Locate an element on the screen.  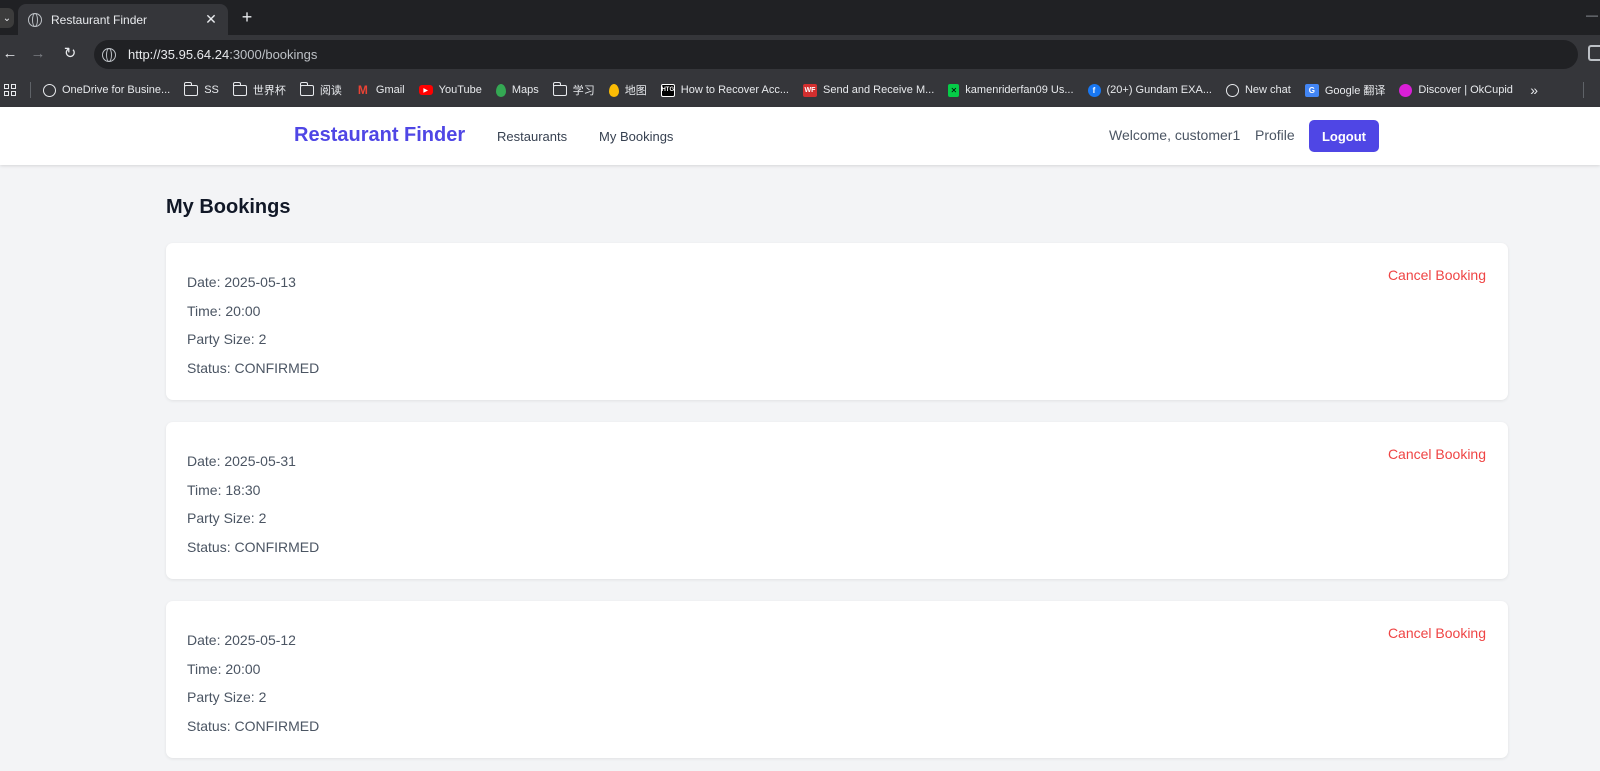
bookmark-label: 地图 is located at coordinates (635, 91).